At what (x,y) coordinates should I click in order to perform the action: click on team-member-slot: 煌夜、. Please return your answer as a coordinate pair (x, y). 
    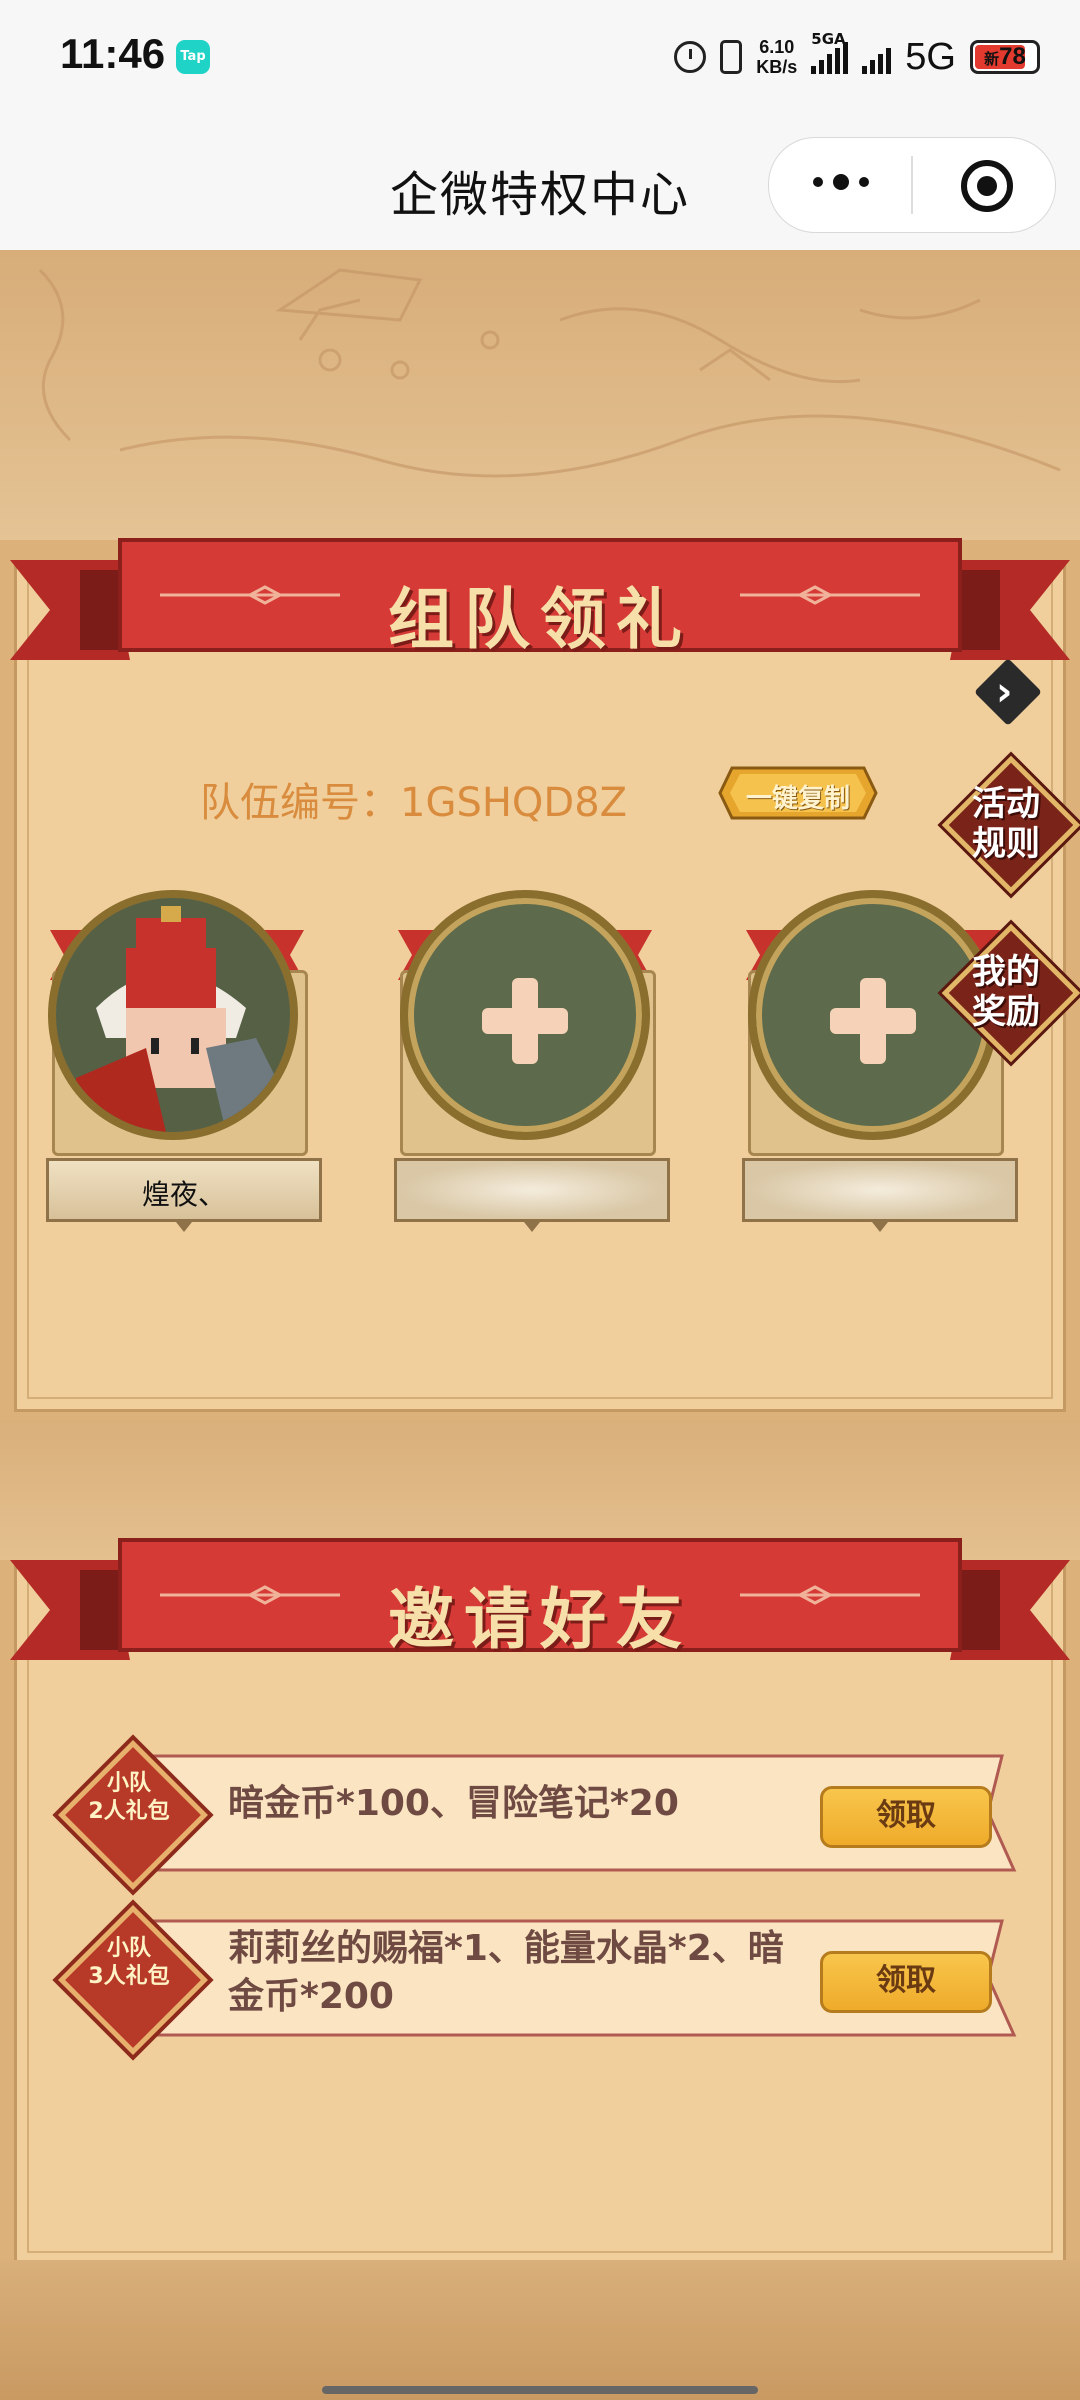
    Looking at the image, I should click on (186, 1061).